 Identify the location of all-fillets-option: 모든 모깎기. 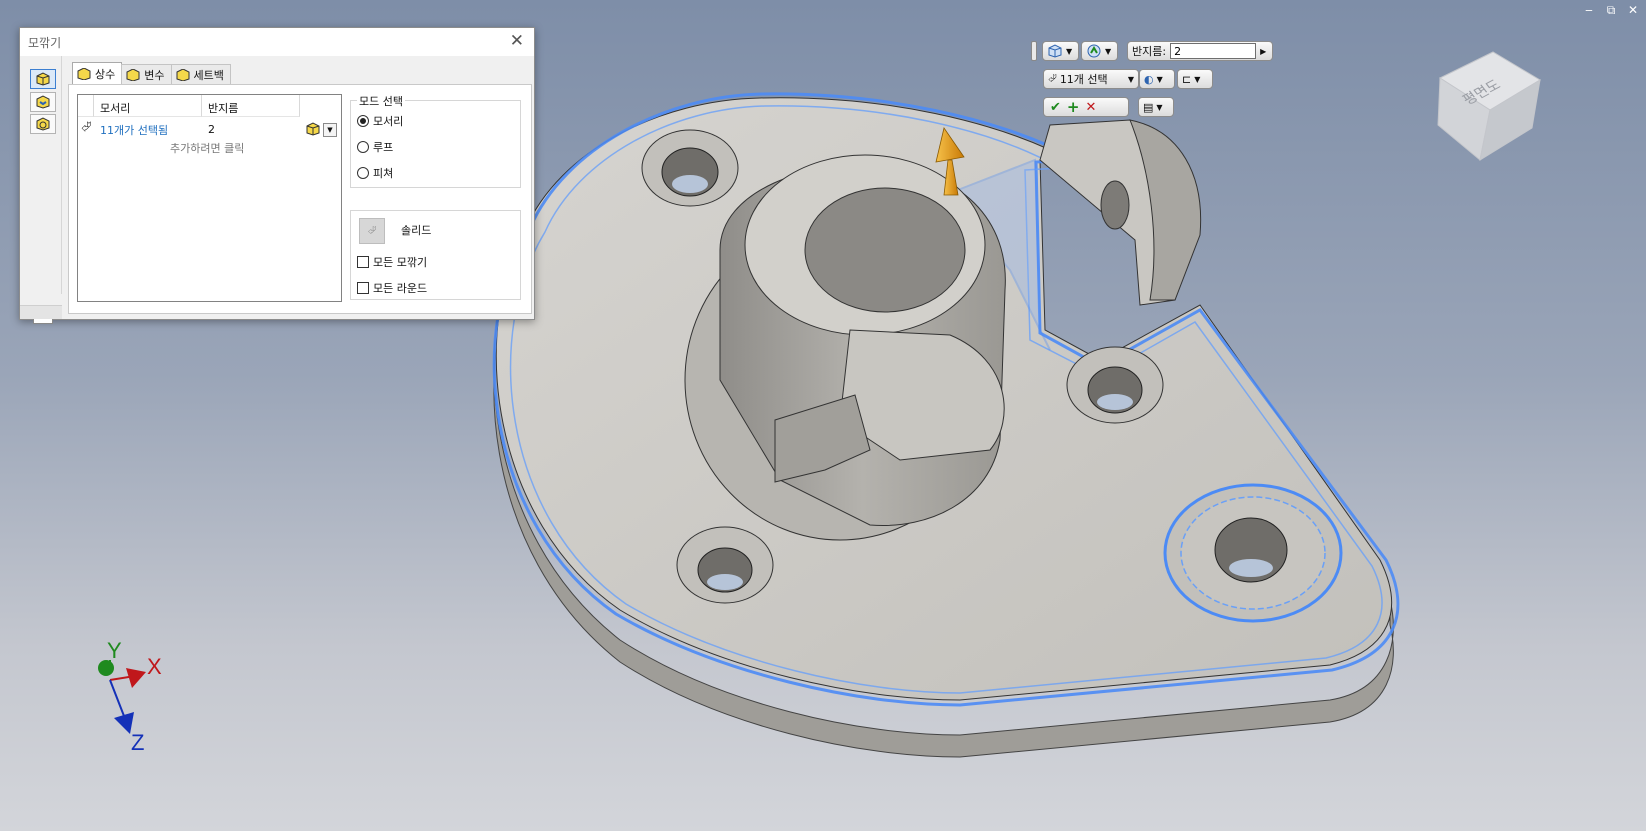
(392, 262).